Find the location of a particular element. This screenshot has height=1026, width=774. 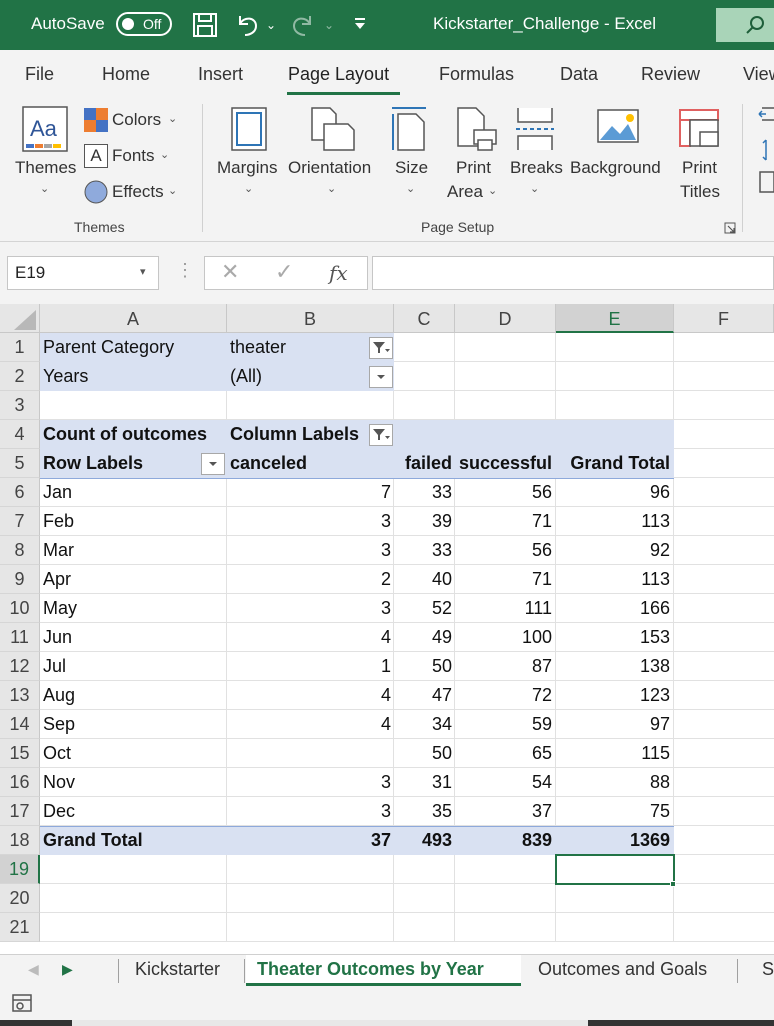

column-header-e: E is located at coordinates (615, 318).